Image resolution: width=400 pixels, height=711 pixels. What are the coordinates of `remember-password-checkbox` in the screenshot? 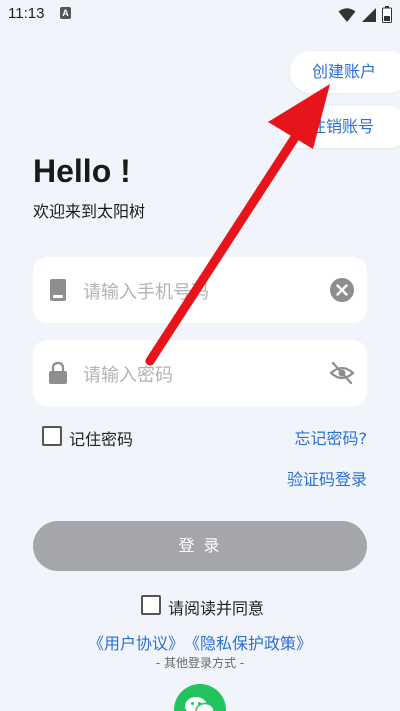 It's located at (52, 436).